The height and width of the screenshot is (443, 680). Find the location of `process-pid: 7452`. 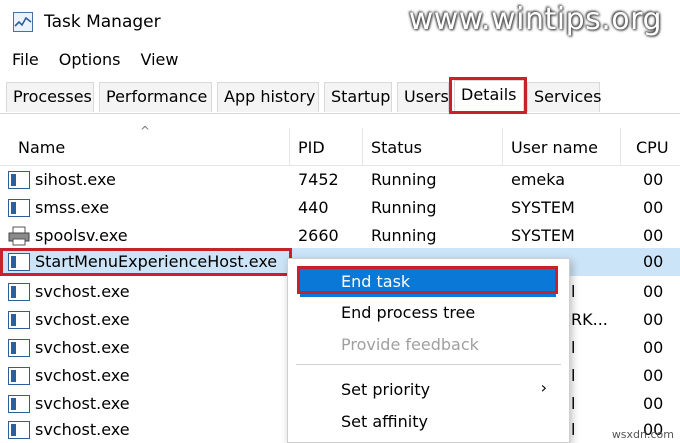

process-pid: 7452 is located at coordinates (318, 179).